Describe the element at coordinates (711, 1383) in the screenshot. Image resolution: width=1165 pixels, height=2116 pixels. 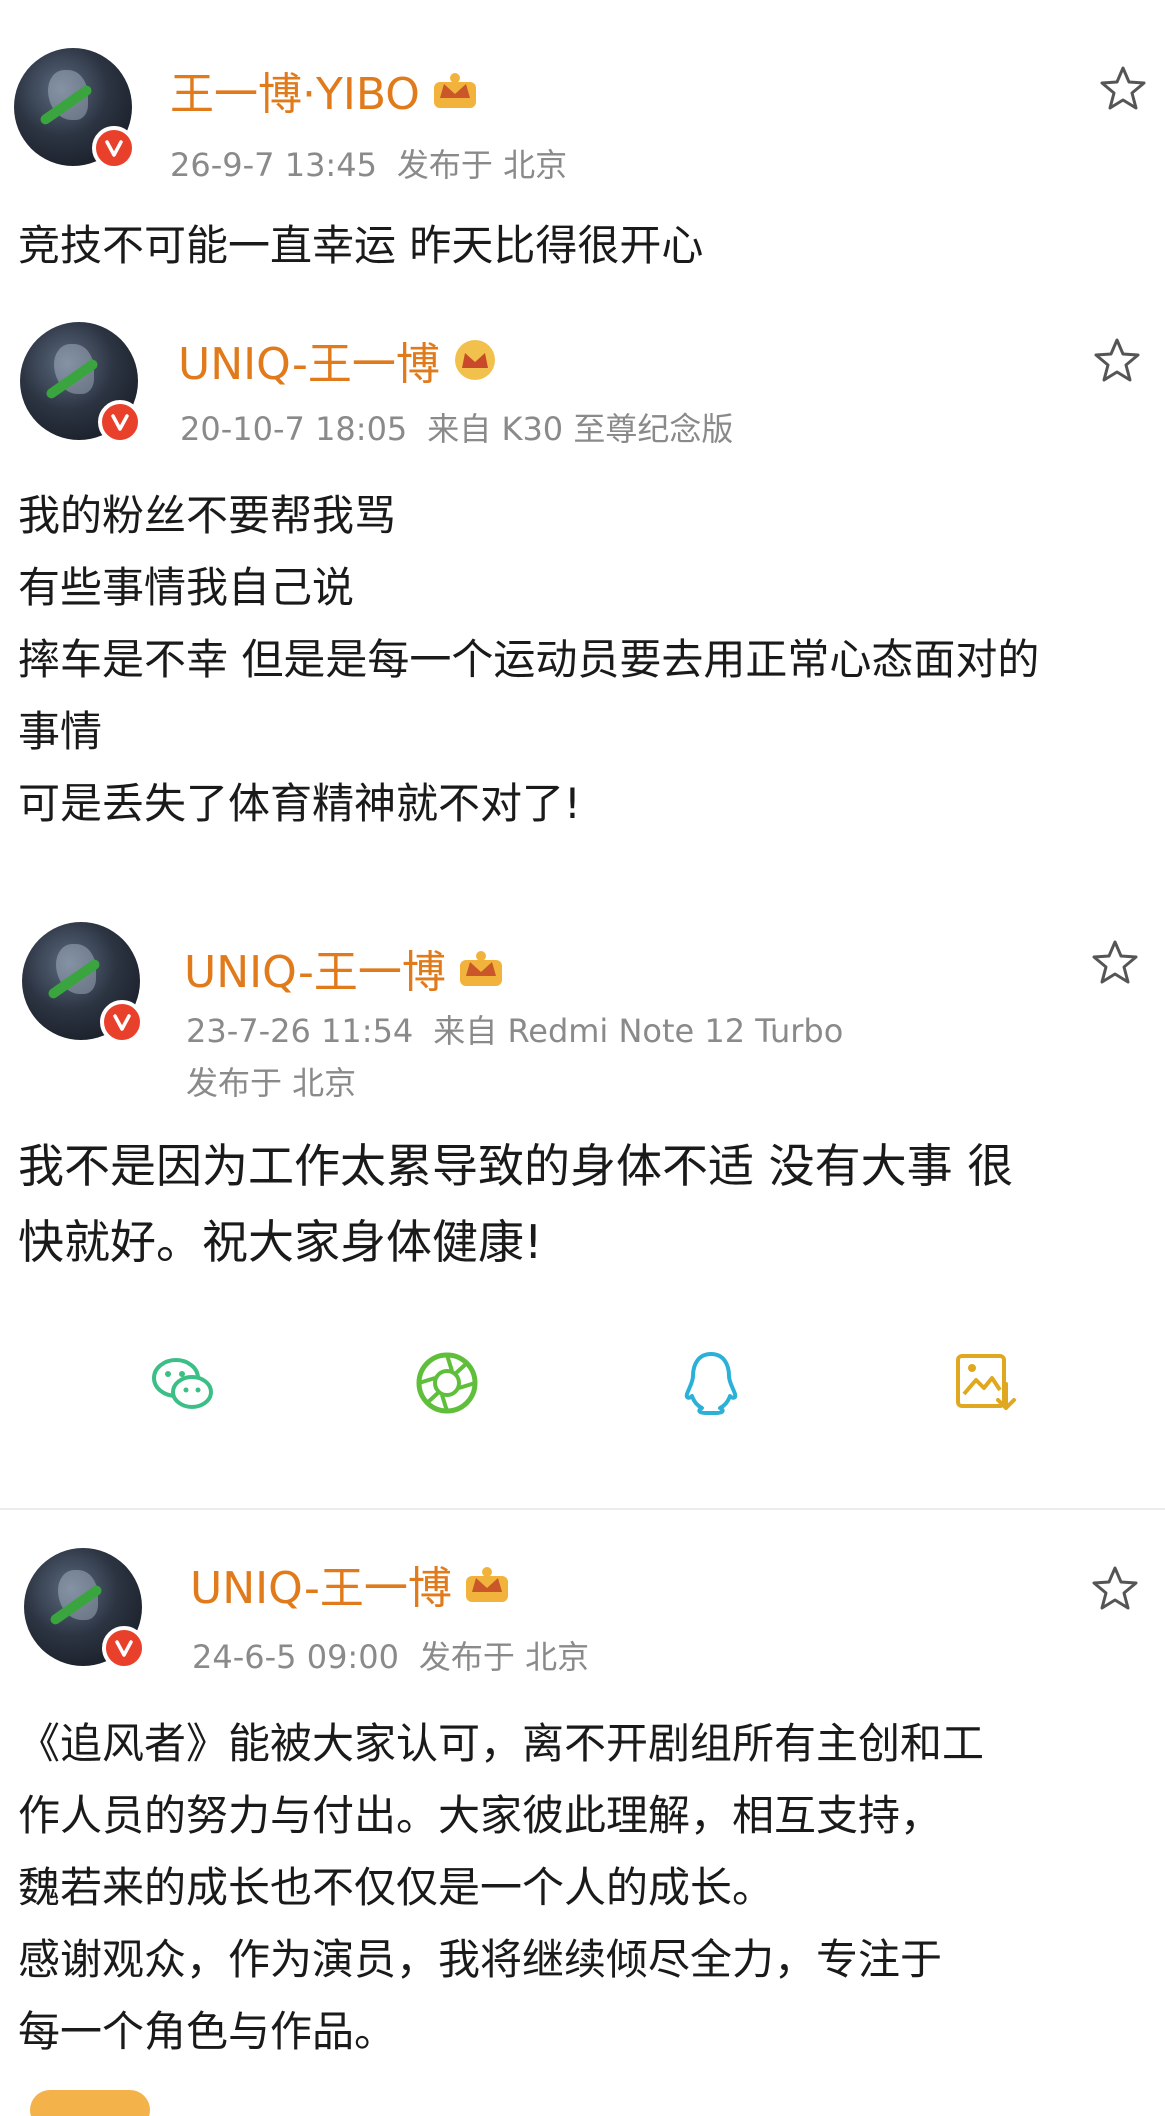
I see `qq-icon` at that location.